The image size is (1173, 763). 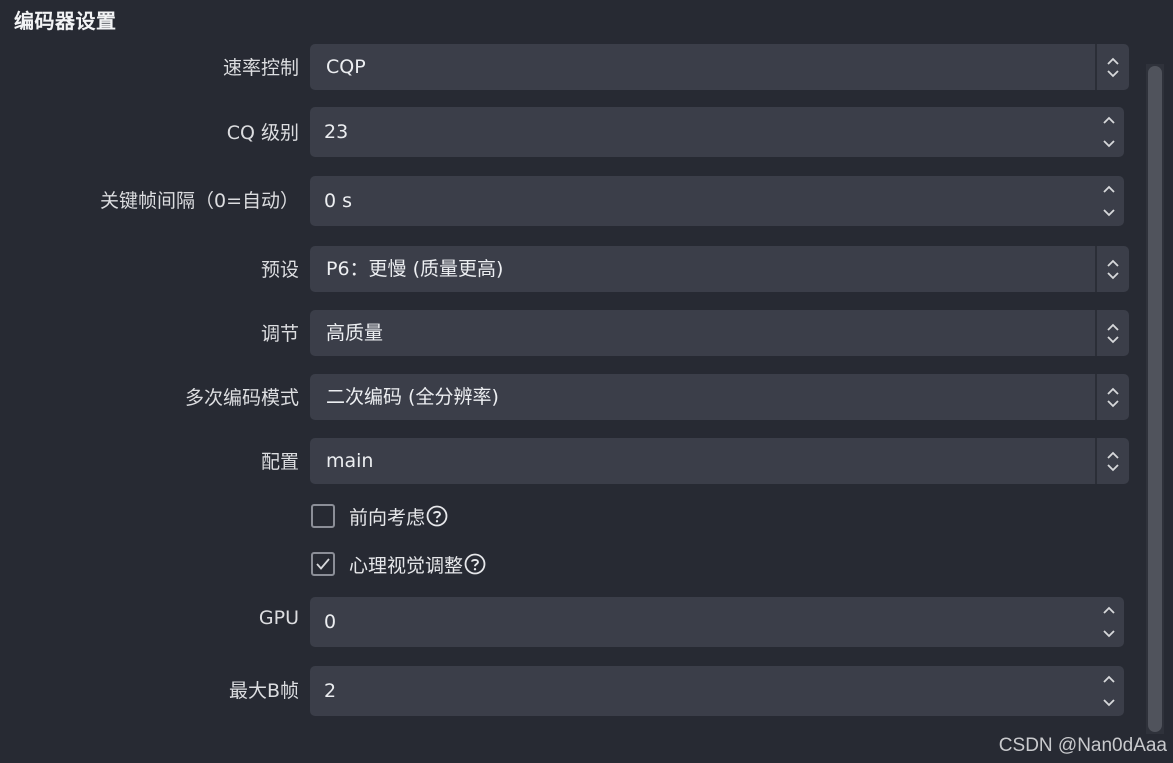 I want to click on gpu-spinbox: 0, so click(x=717, y=622).